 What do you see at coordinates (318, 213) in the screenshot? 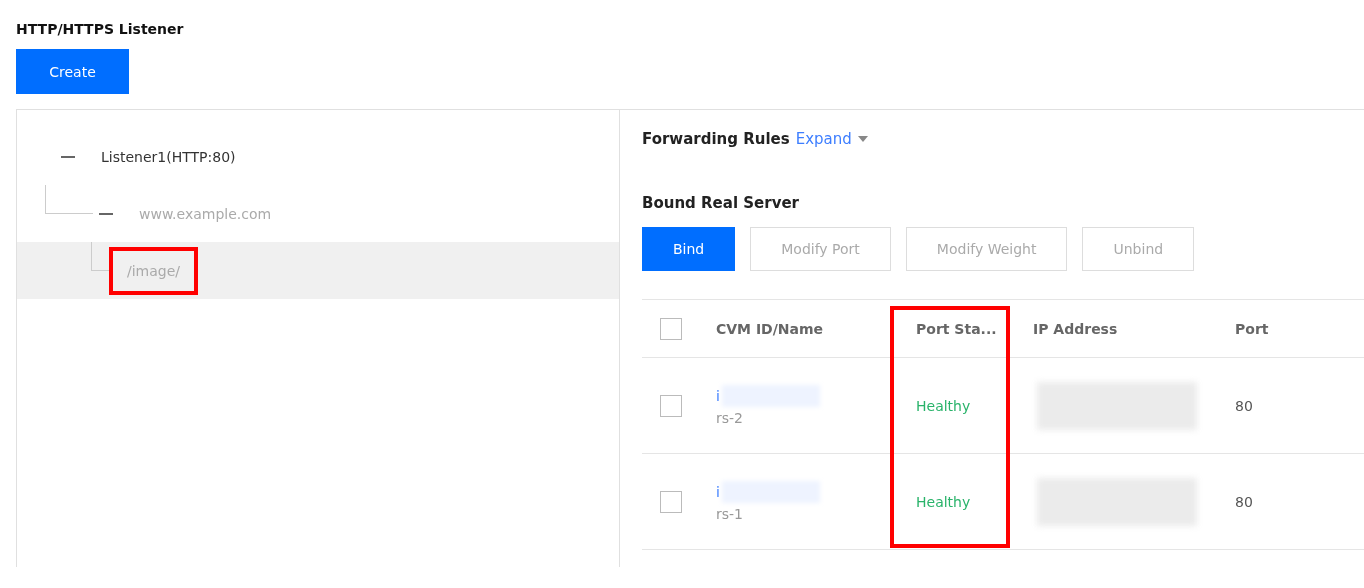
I see `tree-item: www.example.com` at bounding box center [318, 213].